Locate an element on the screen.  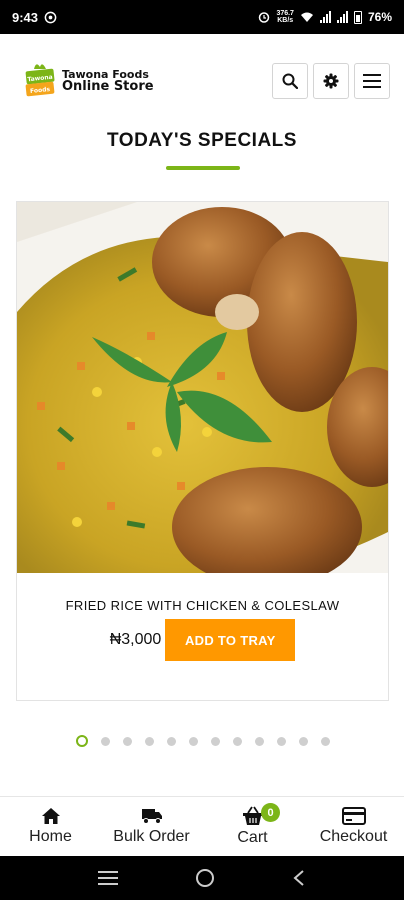
home-circle-icon is located at coordinates (205, 878).